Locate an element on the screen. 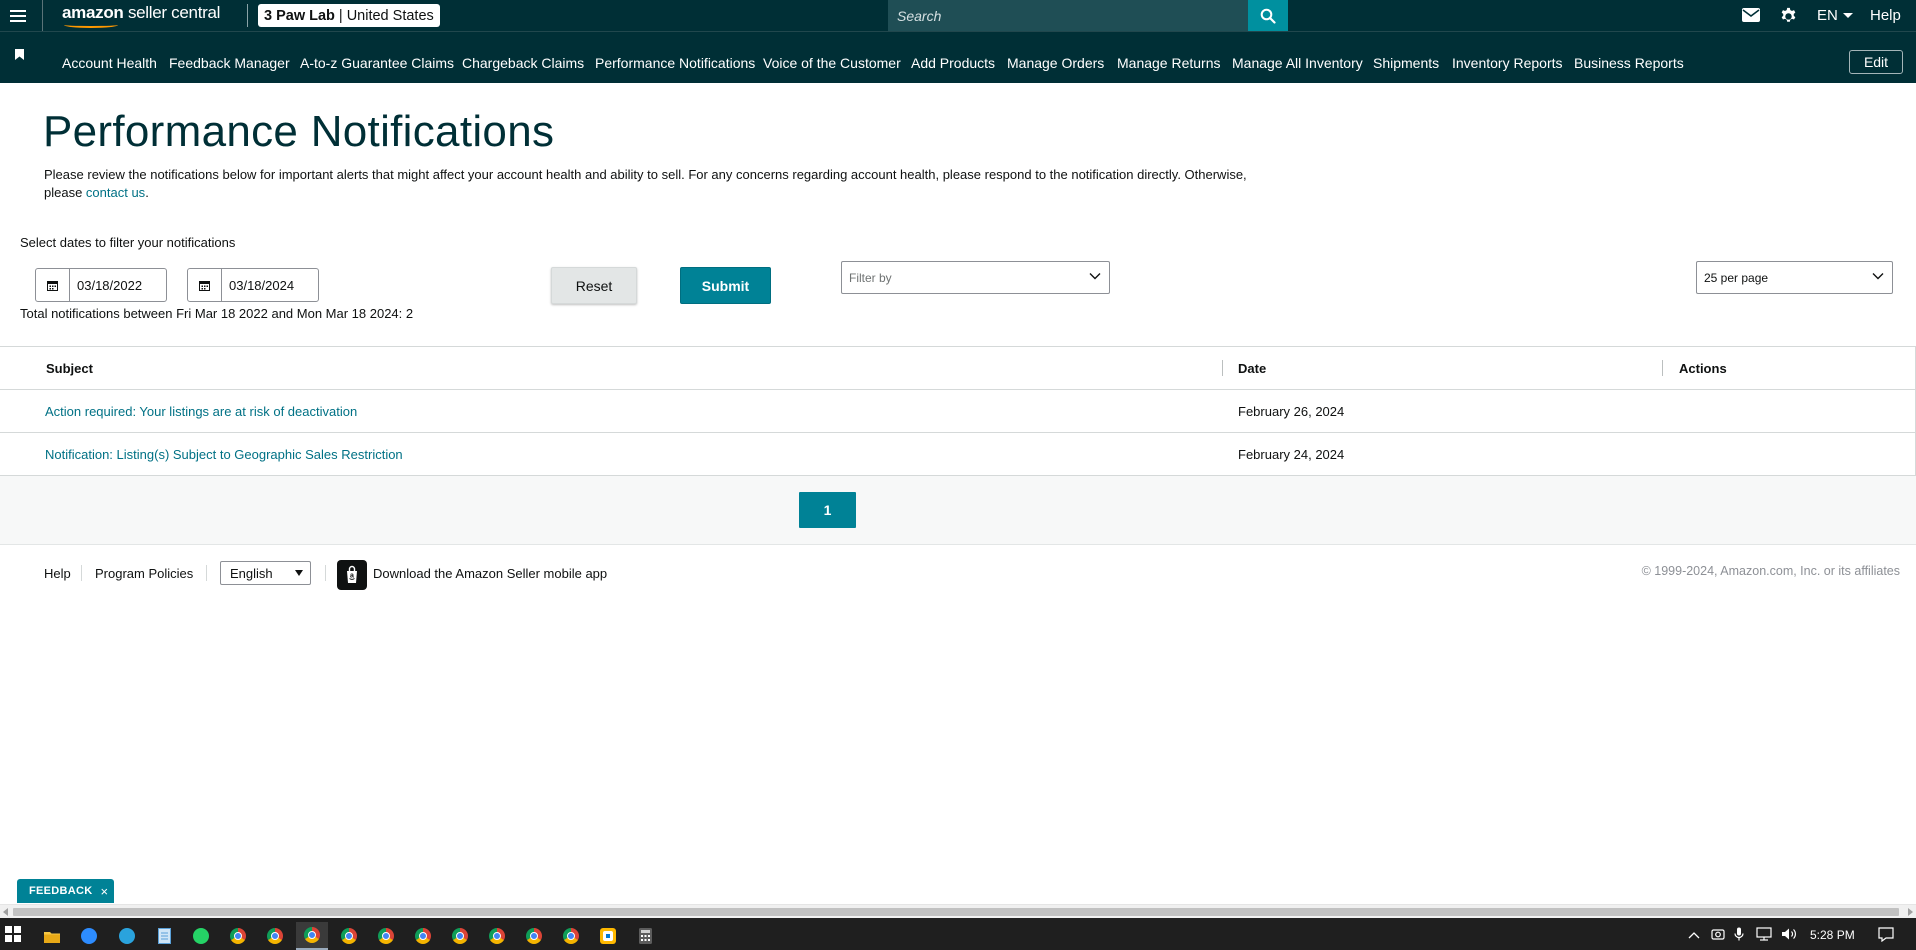 Image resolution: width=1916 pixels, height=950 pixels. nav-a-to-z-claims: A-to-z Guarantee Claims is located at coordinates (377, 63).